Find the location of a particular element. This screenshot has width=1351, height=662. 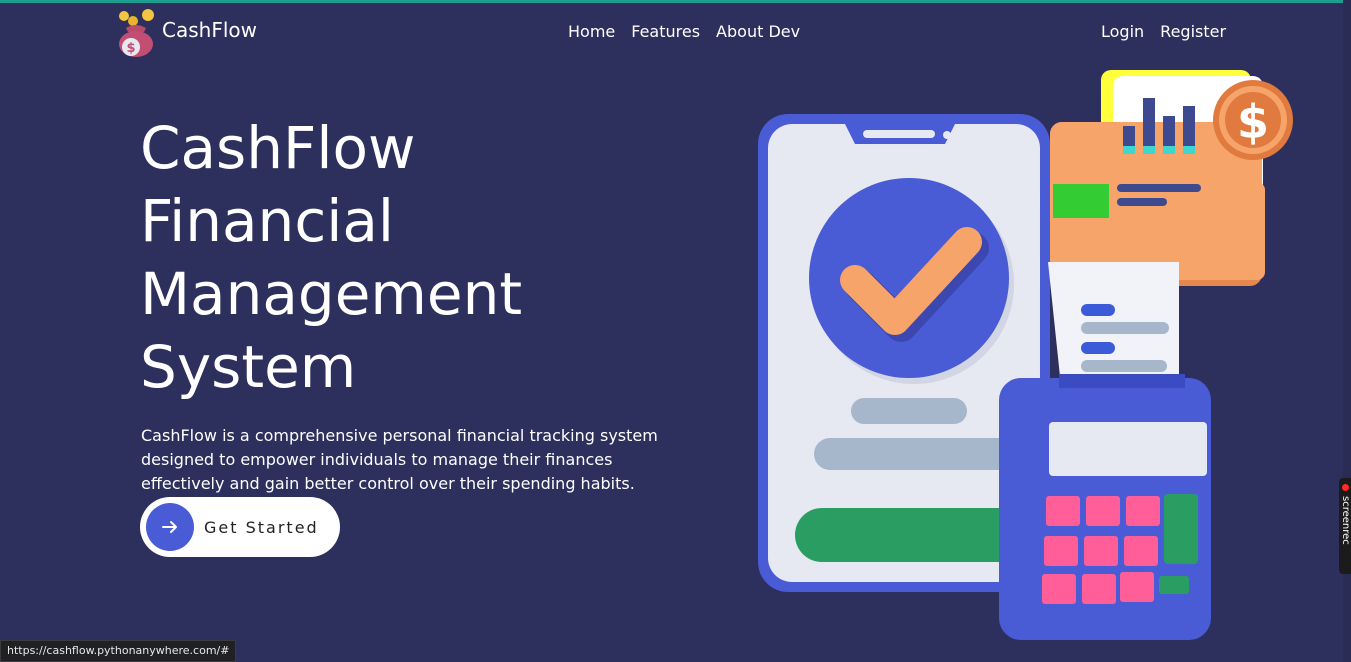

screenrec-side-tab: screenrec is located at coordinates (1345, 526).